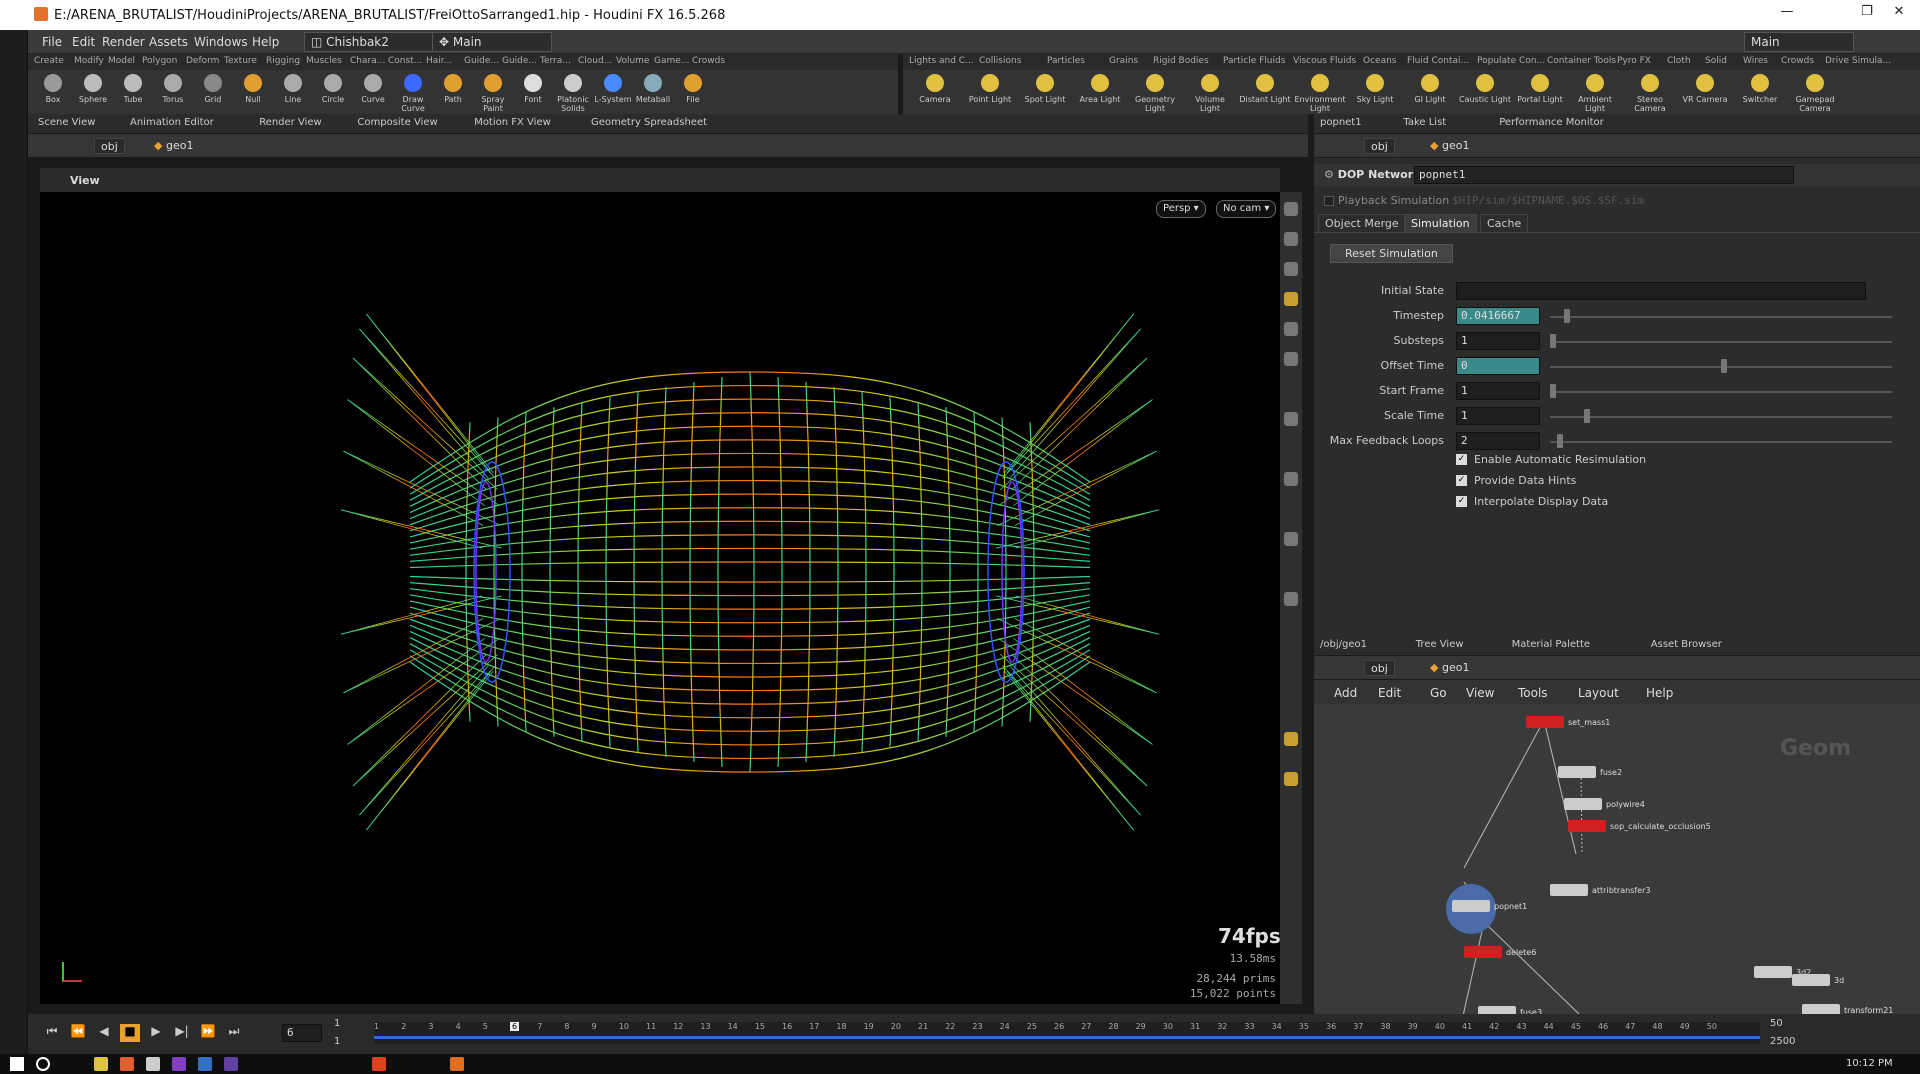  I want to click on playback-path: $HIP/sim/$HIPNAME.$OS.$SF.sim, so click(1548, 200).